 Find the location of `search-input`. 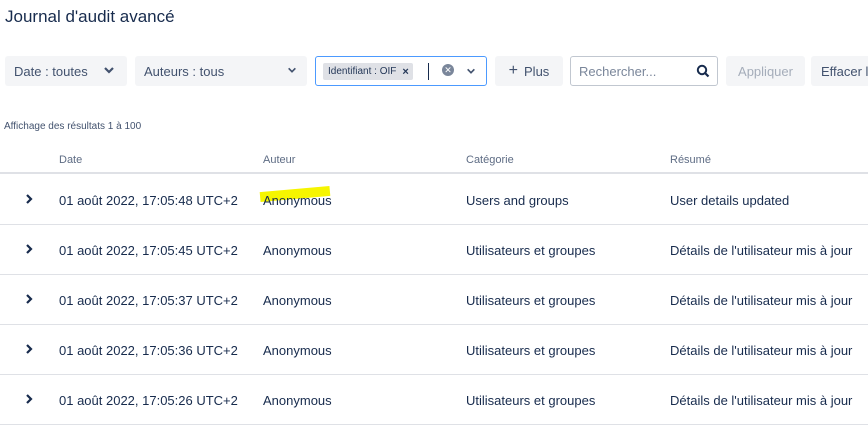

search-input is located at coordinates (634, 71).